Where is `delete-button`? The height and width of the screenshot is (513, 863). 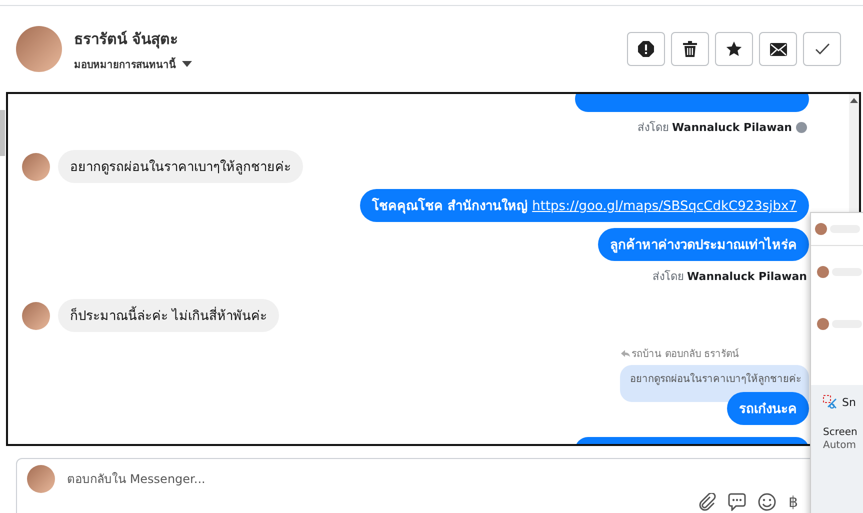
delete-button is located at coordinates (690, 49).